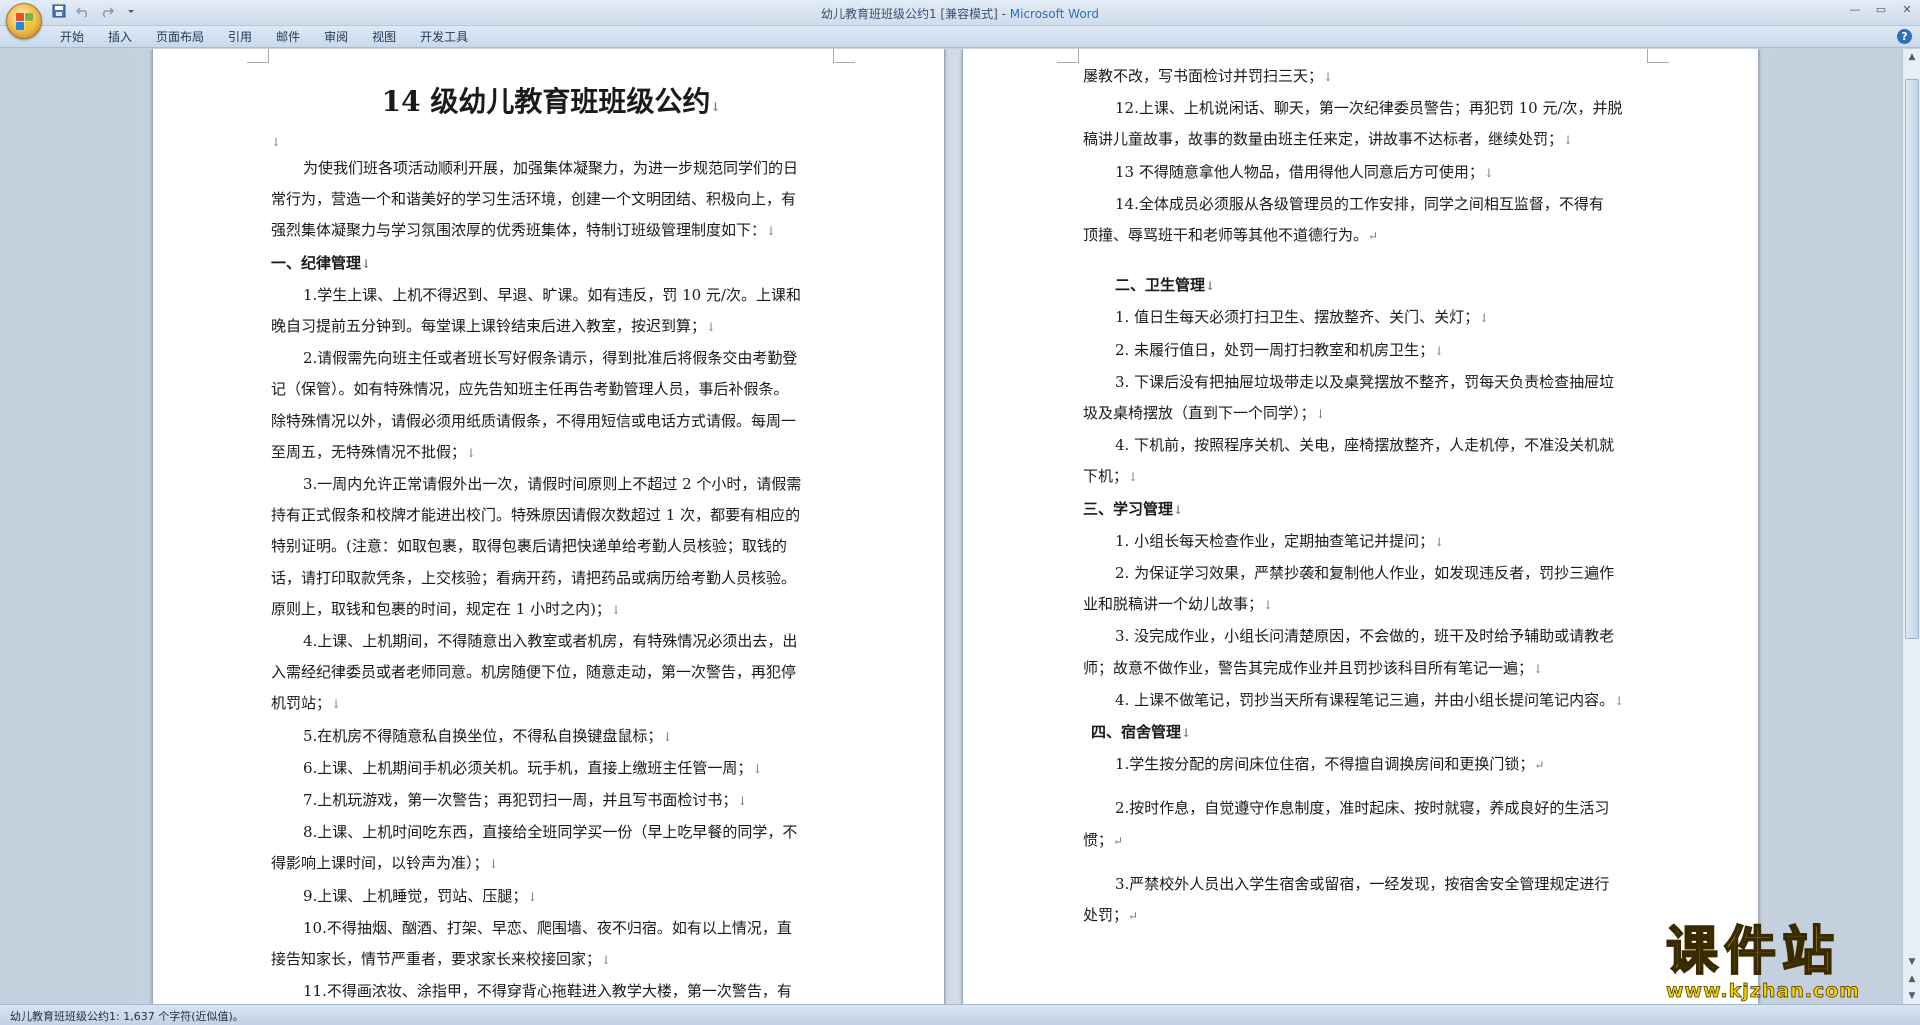 This screenshot has width=1920, height=1025. What do you see at coordinates (72, 37) in the screenshot?
I see `tab-home: 开始` at bounding box center [72, 37].